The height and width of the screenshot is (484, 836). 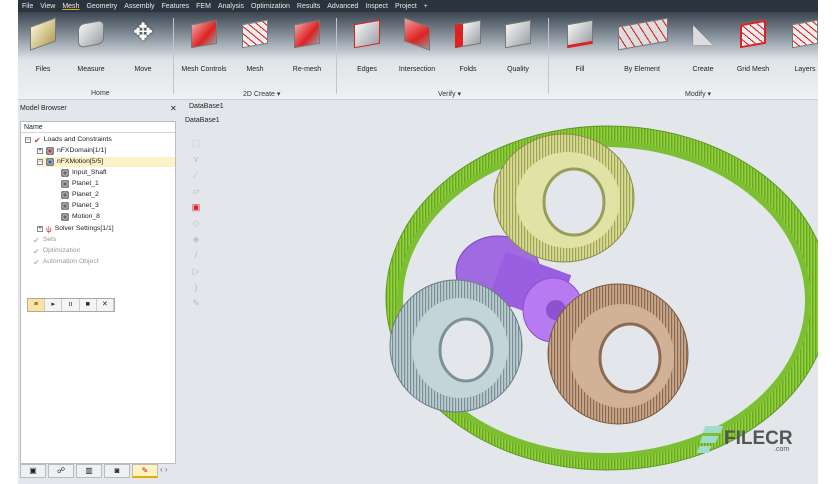 What do you see at coordinates (426, 6) in the screenshot?
I see `add-menu-button: +` at bounding box center [426, 6].